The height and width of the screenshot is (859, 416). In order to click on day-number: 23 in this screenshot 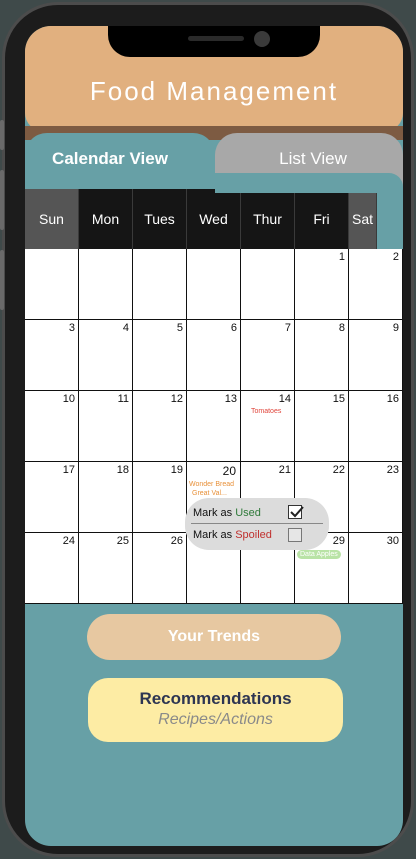, I will do `click(392, 470)`.